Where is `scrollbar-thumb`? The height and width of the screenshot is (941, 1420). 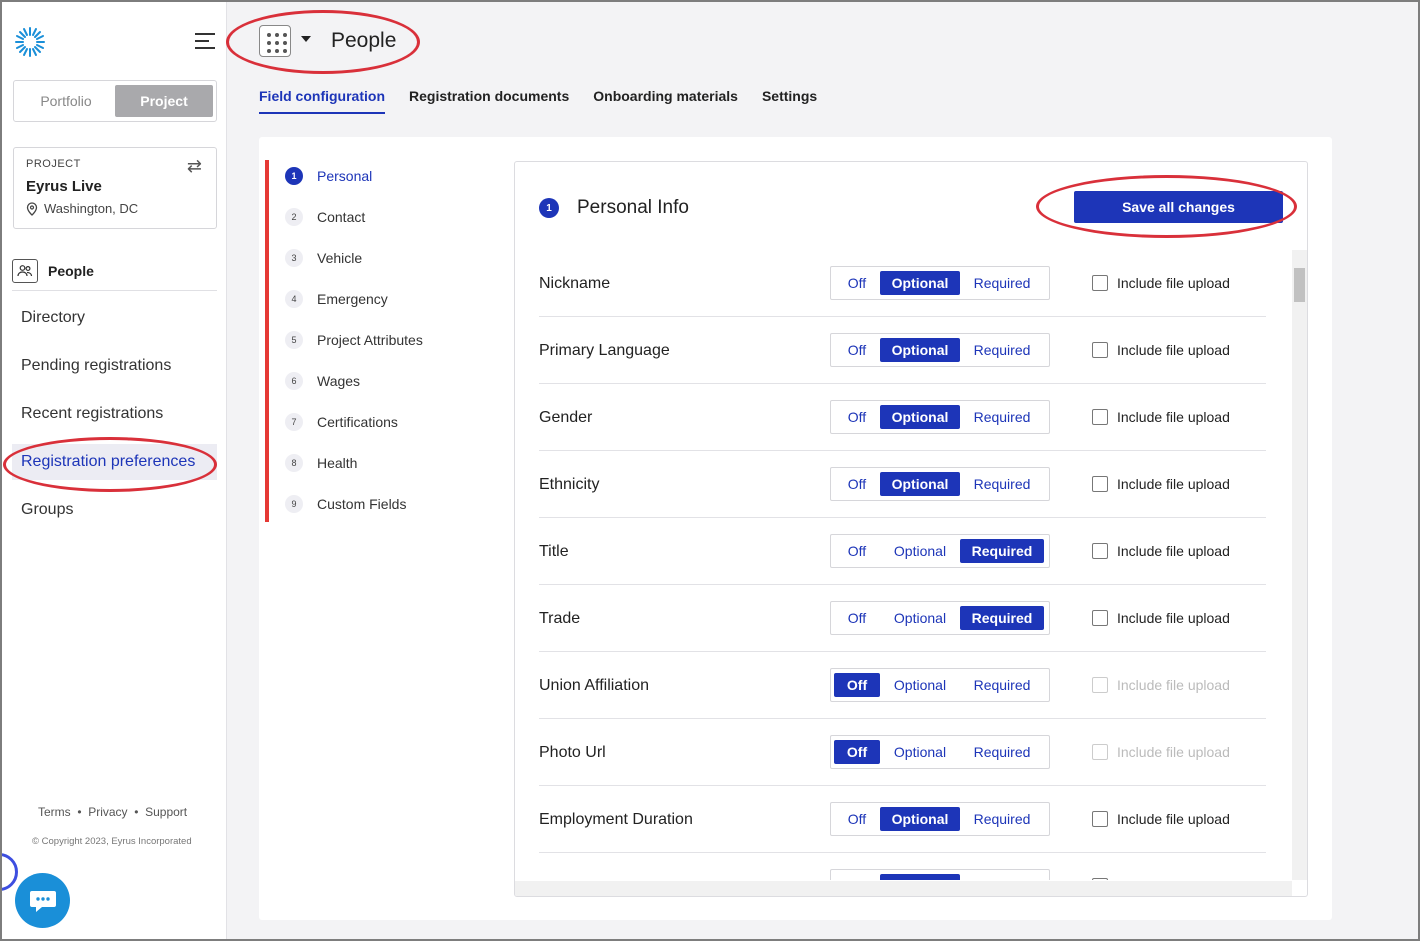 scrollbar-thumb is located at coordinates (1299, 285).